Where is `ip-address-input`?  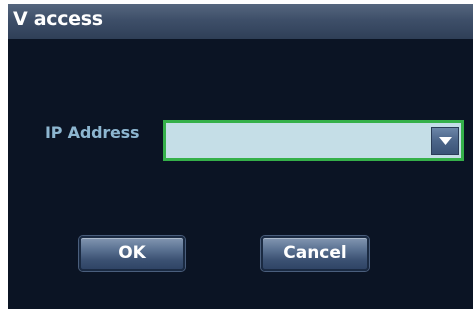
ip-address-input is located at coordinates (297, 140).